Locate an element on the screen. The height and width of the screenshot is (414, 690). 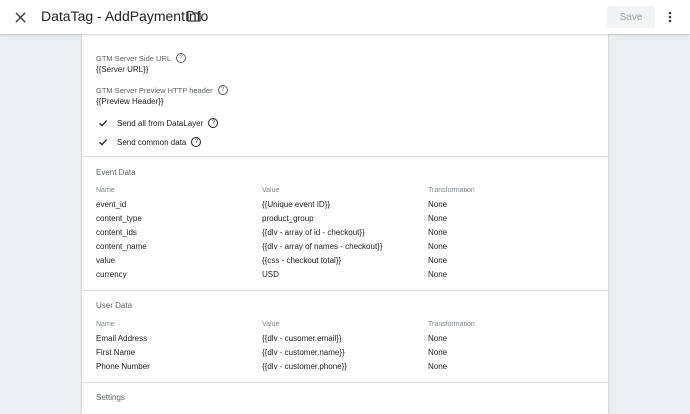
close-button is located at coordinates (20, 17).